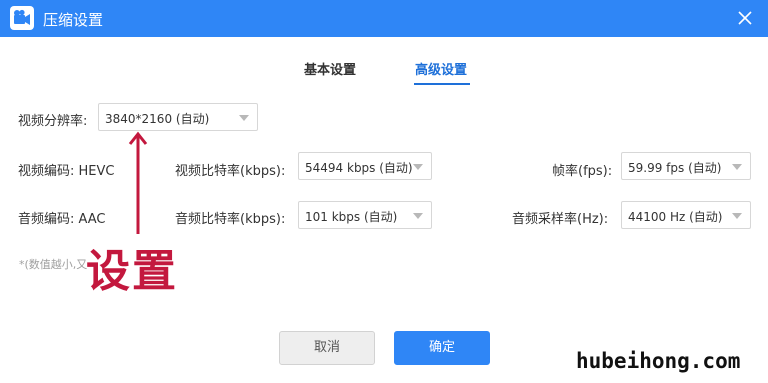 The image size is (768, 383). What do you see at coordinates (560, 219) in the screenshot?
I see `samplerate-label: 音频采样率(Hz):` at bounding box center [560, 219].